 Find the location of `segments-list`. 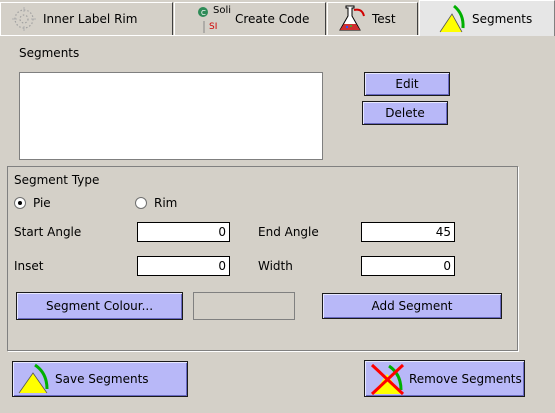

segments-list is located at coordinates (171, 116).